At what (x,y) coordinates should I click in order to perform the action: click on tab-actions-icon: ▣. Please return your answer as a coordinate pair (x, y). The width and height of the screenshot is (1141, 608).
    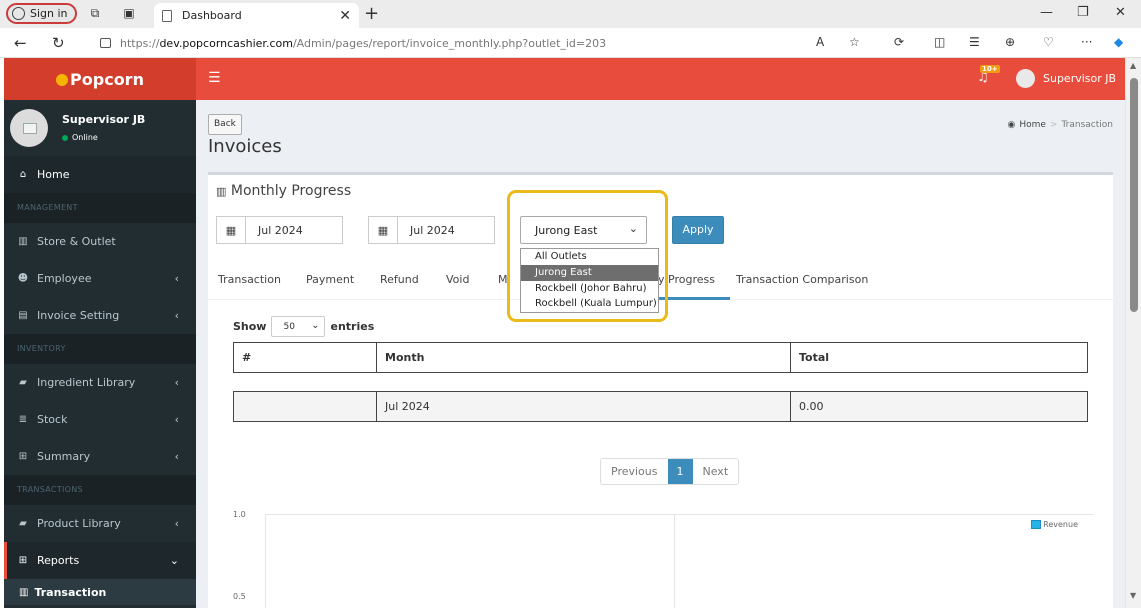
    Looking at the image, I should click on (129, 13).